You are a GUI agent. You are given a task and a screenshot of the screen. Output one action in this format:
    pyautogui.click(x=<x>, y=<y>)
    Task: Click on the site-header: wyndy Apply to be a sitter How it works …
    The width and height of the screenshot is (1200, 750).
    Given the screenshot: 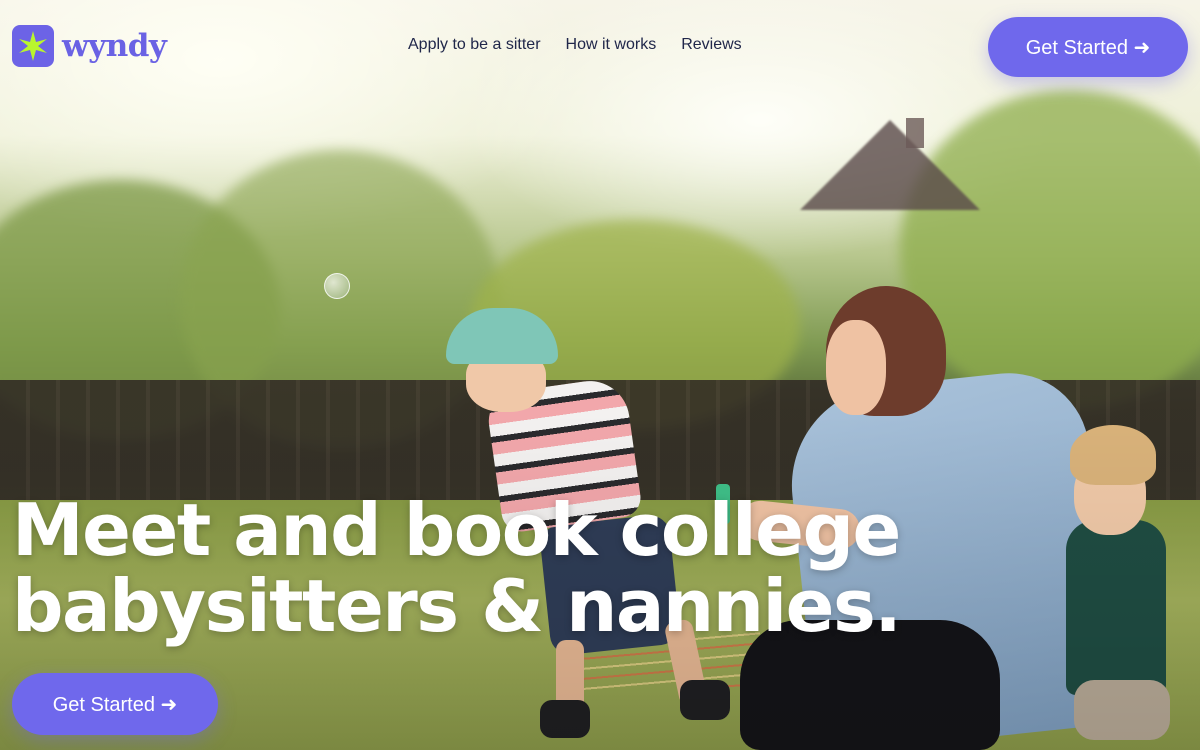 What is the action you would take?
    pyautogui.click(x=600, y=47)
    